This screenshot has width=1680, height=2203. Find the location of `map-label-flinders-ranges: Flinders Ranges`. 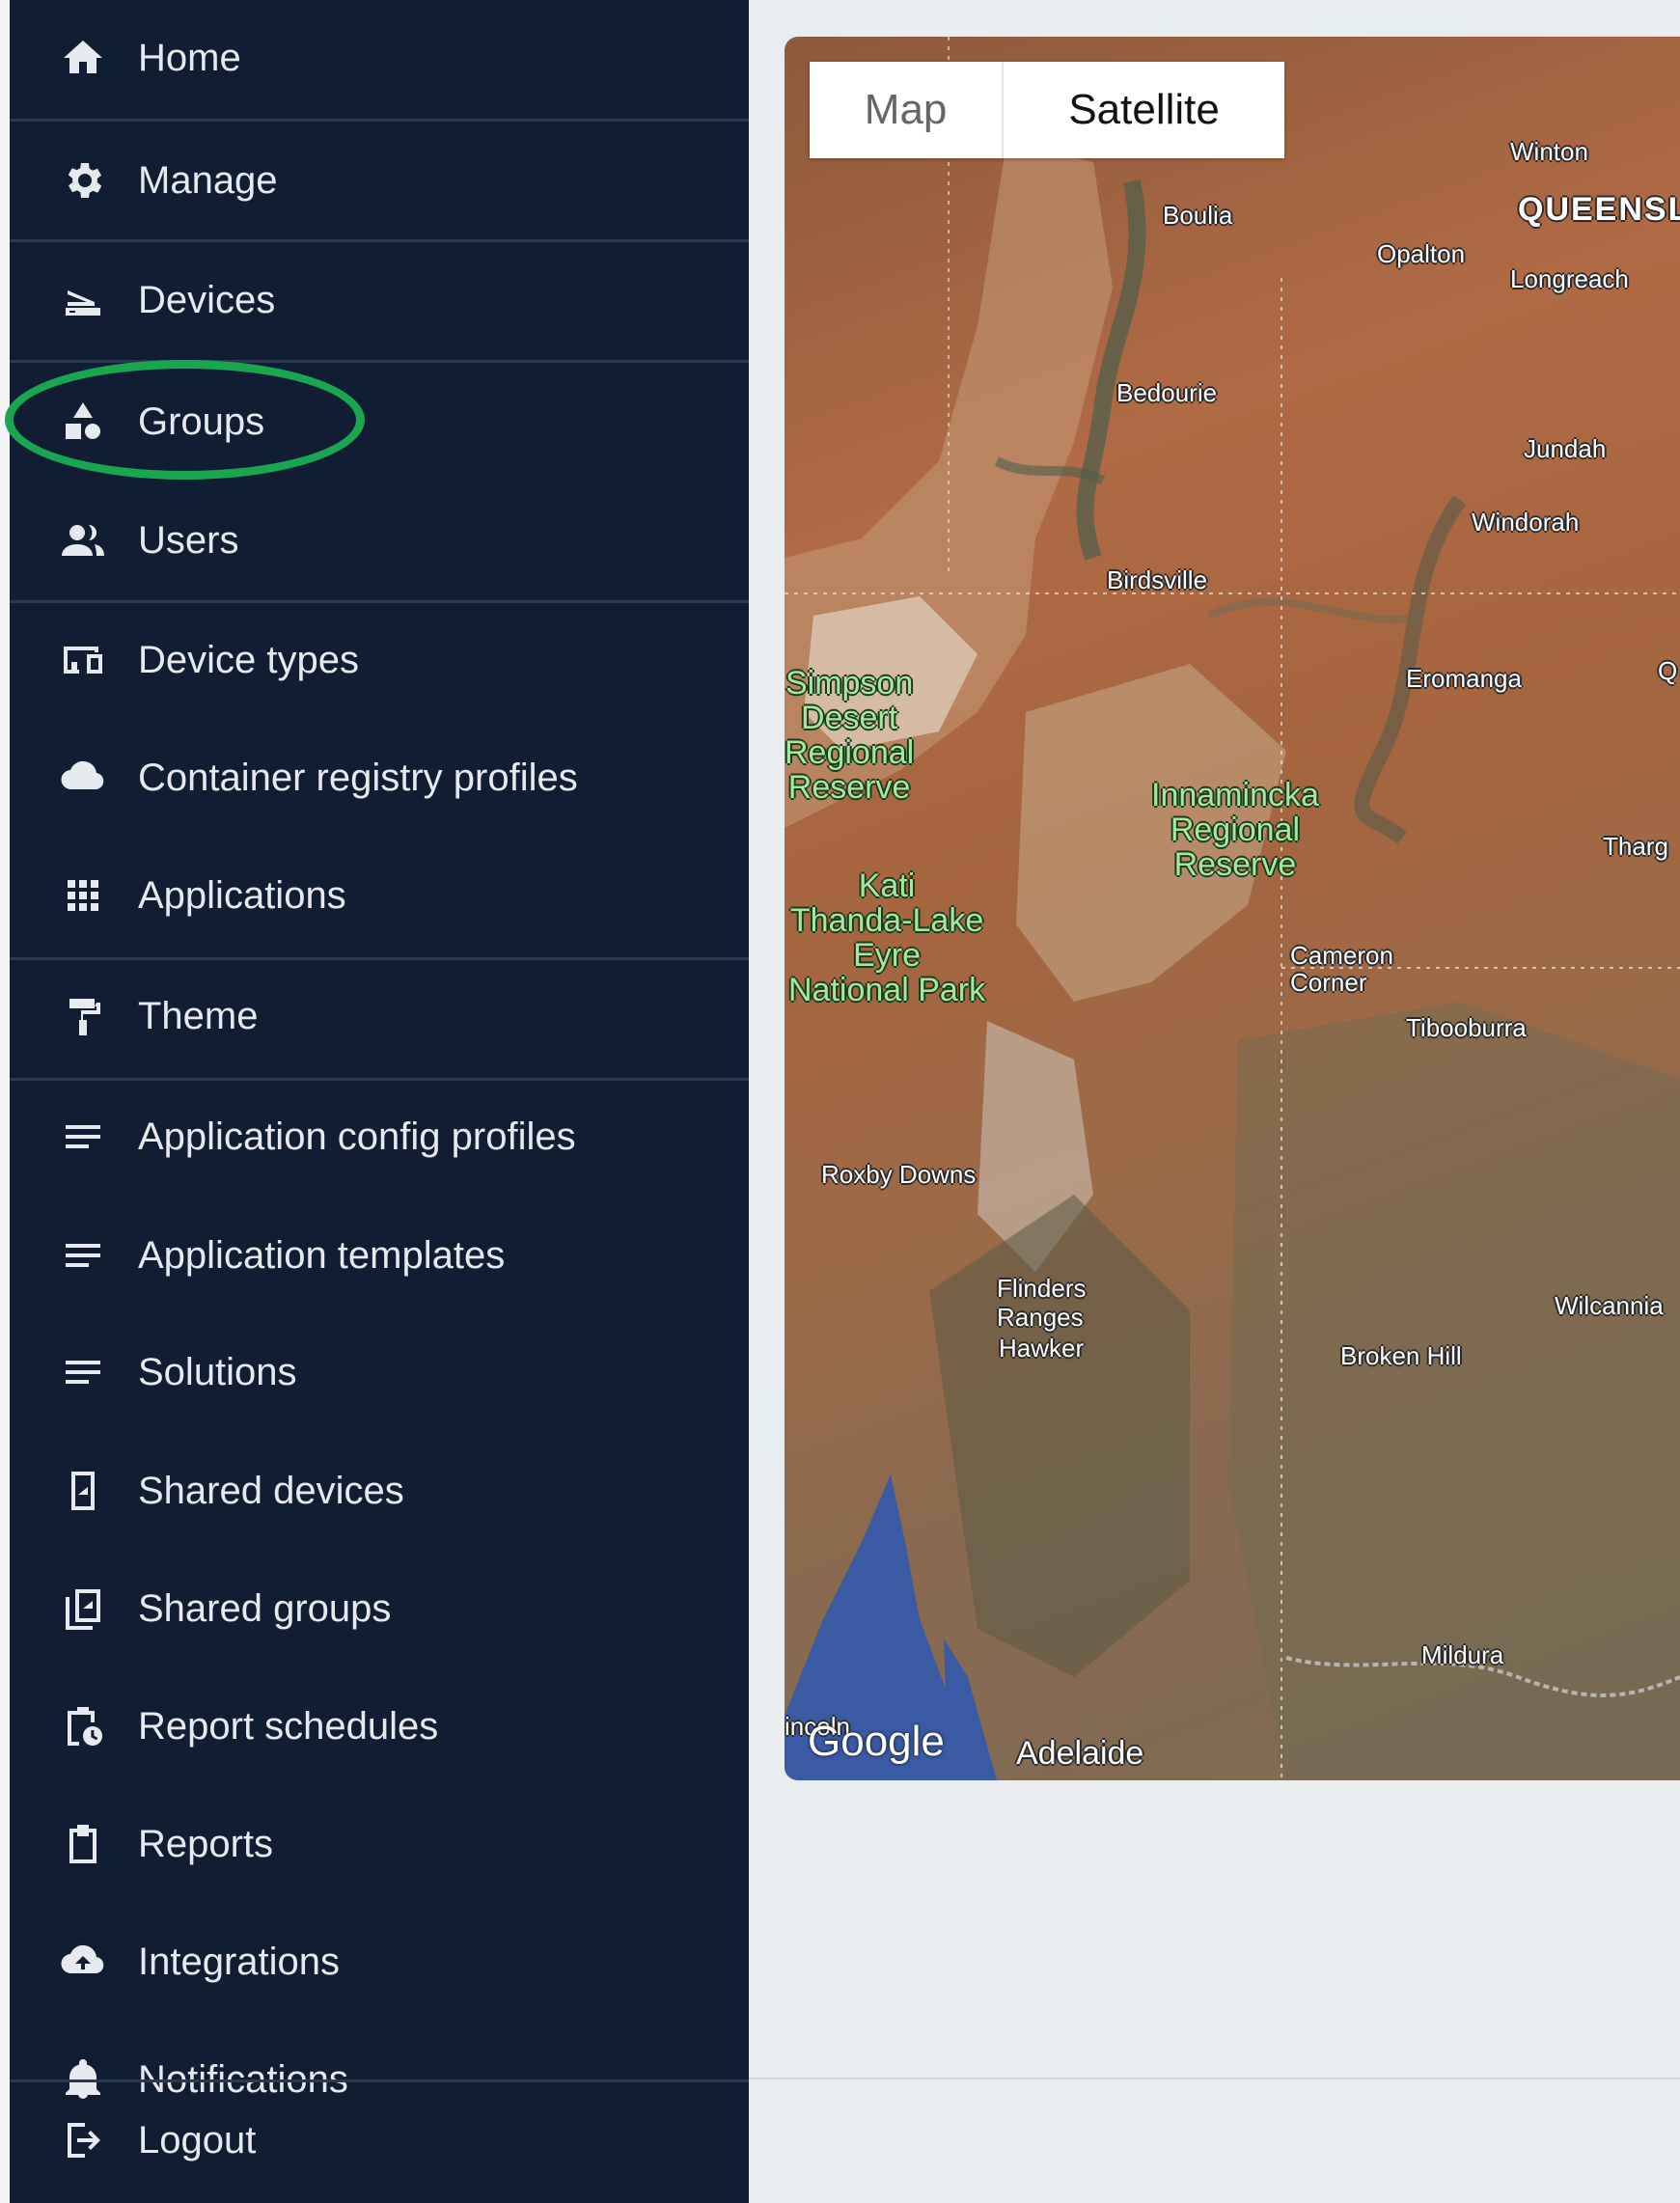

map-label-flinders-ranges: Flinders Ranges is located at coordinates (1042, 1303).